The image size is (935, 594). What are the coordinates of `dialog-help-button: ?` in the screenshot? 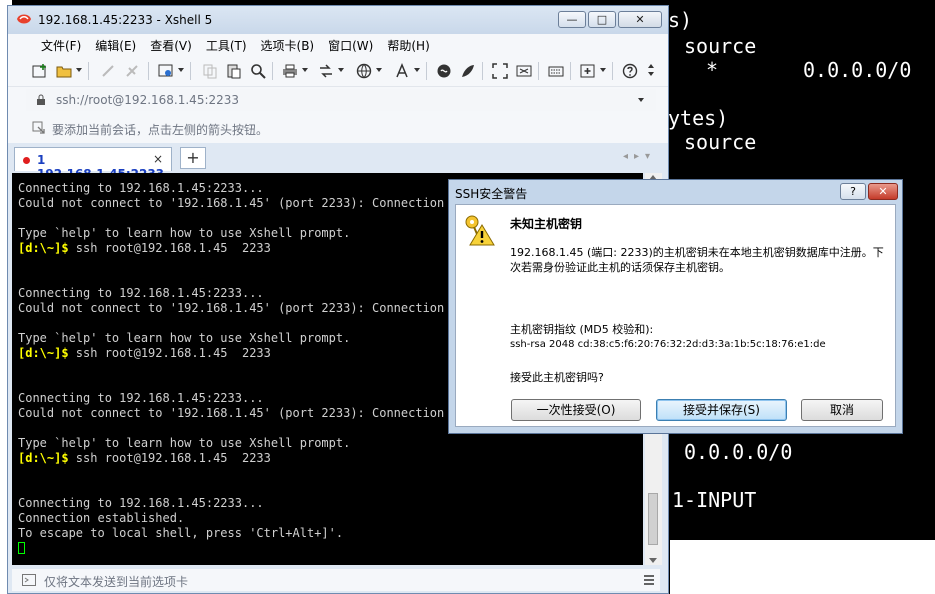 It's located at (853, 191).